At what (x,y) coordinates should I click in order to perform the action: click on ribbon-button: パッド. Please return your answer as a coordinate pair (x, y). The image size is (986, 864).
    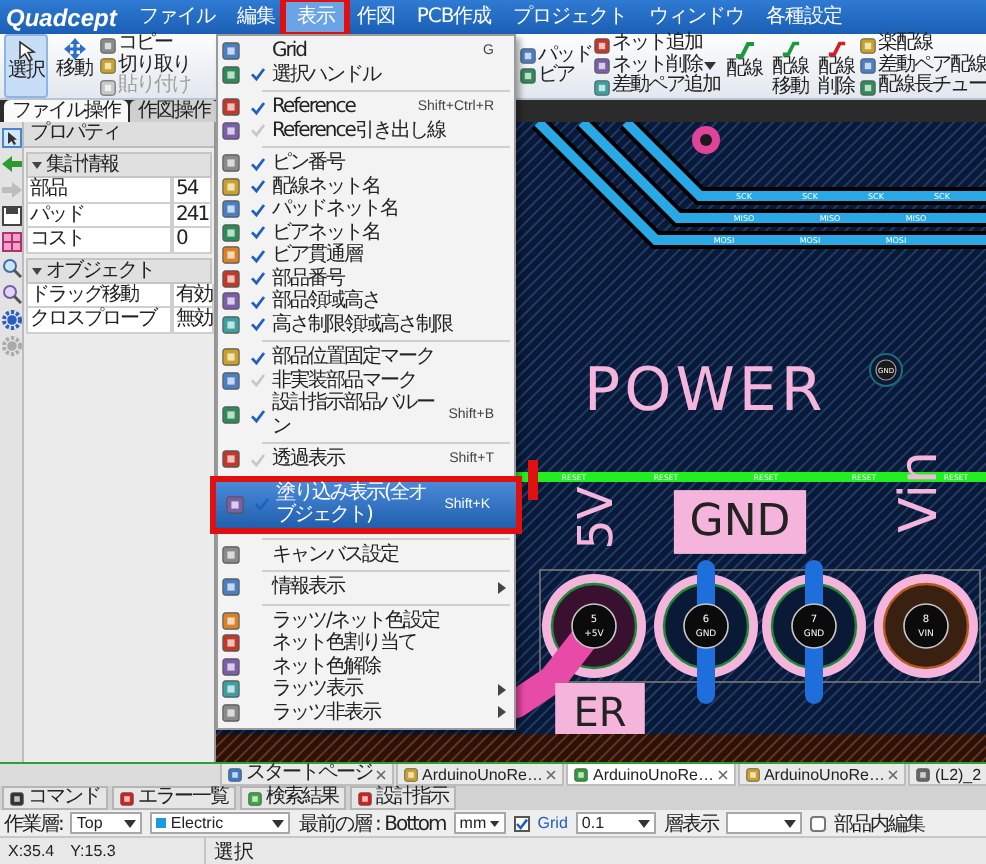
    Looking at the image, I should click on (556, 55).